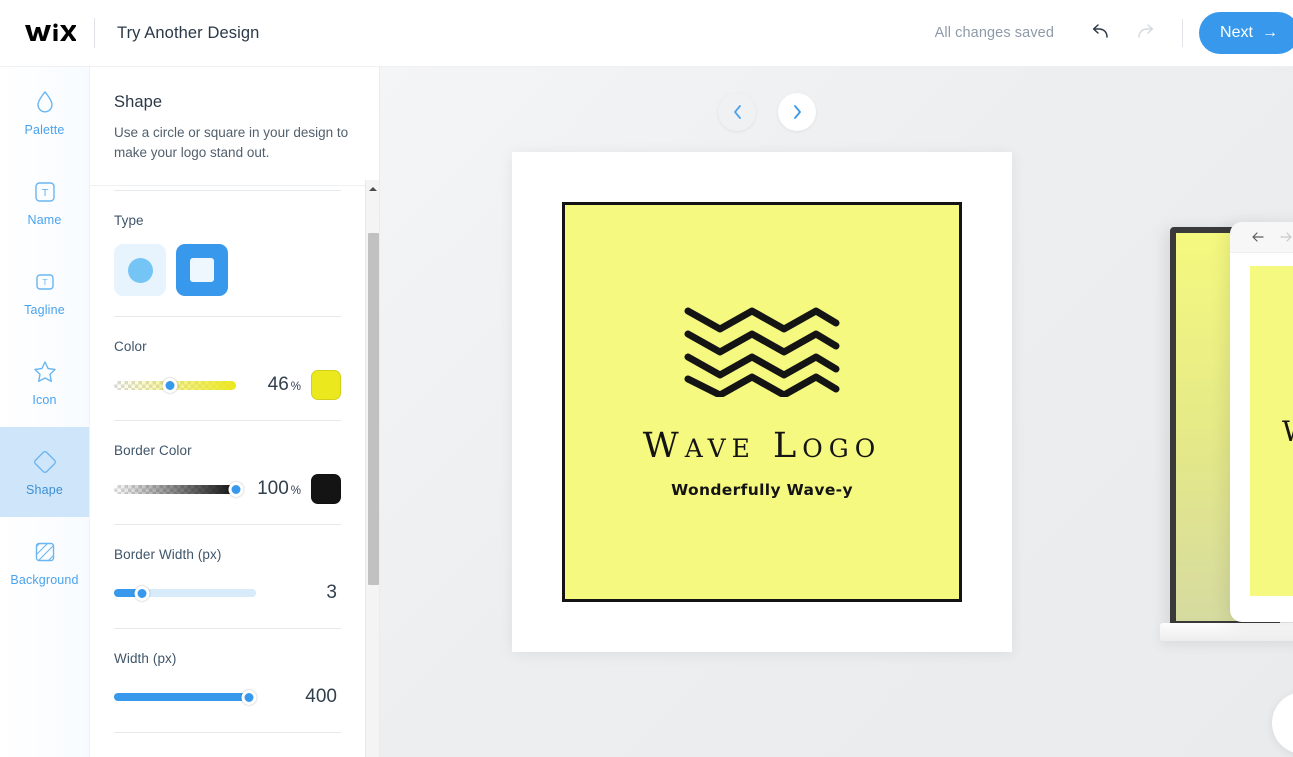 This screenshot has width=1293, height=757. Describe the element at coordinates (1236, 32) in the screenshot. I see `next-button-label: Next` at that location.